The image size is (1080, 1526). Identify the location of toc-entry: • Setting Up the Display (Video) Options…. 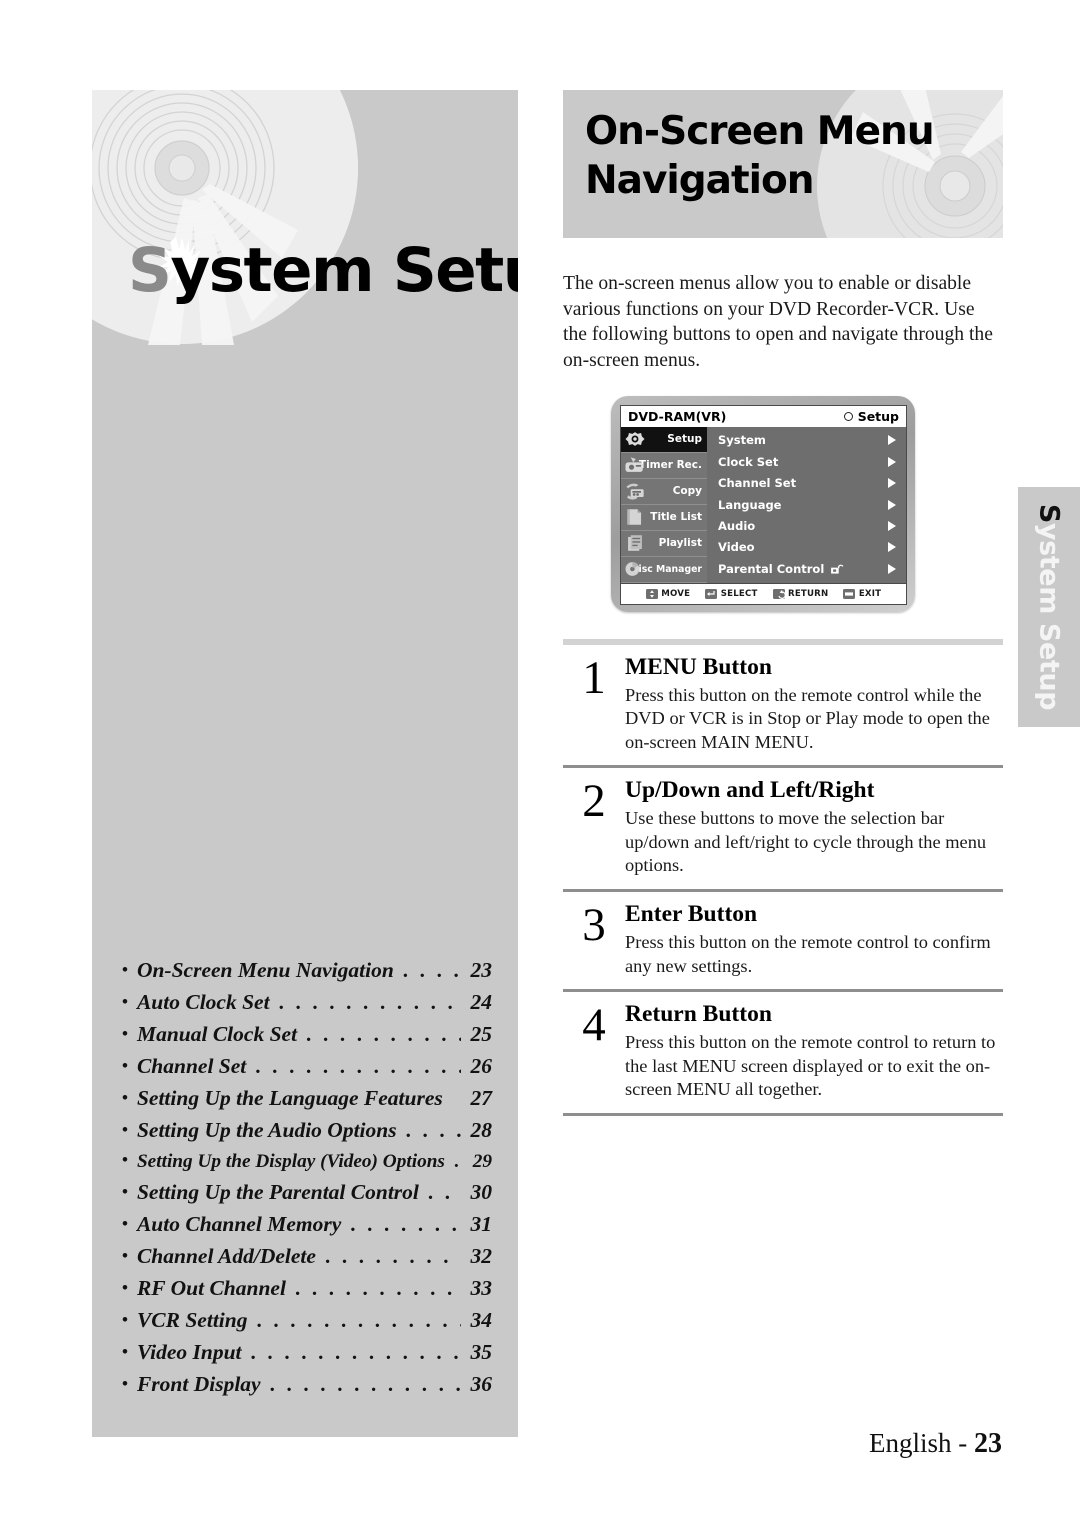
(307, 1161).